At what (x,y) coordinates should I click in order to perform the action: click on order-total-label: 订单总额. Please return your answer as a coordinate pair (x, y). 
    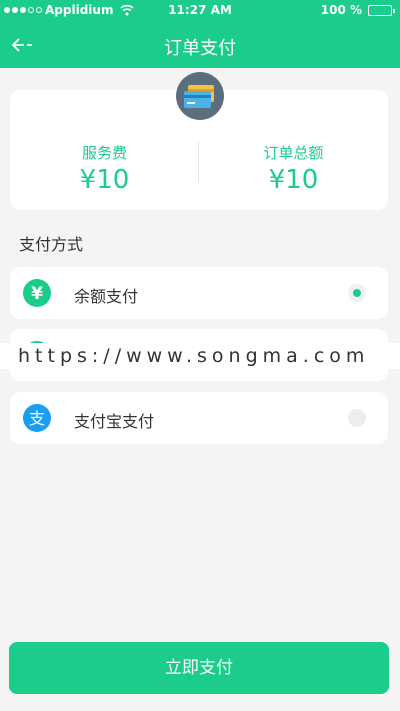
    Looking at the image, I should click on (293, 153).